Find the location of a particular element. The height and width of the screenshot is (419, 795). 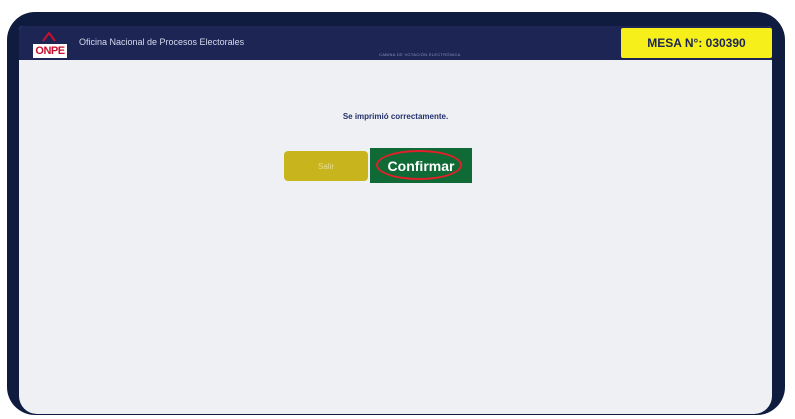

ballot-box-icon is located at coordinates (49, 37).